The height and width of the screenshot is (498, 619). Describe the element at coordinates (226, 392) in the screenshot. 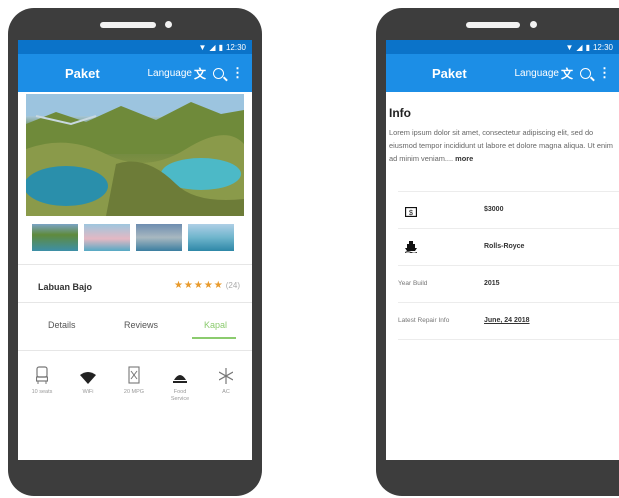

I see `amenity-label: AC` at that location.